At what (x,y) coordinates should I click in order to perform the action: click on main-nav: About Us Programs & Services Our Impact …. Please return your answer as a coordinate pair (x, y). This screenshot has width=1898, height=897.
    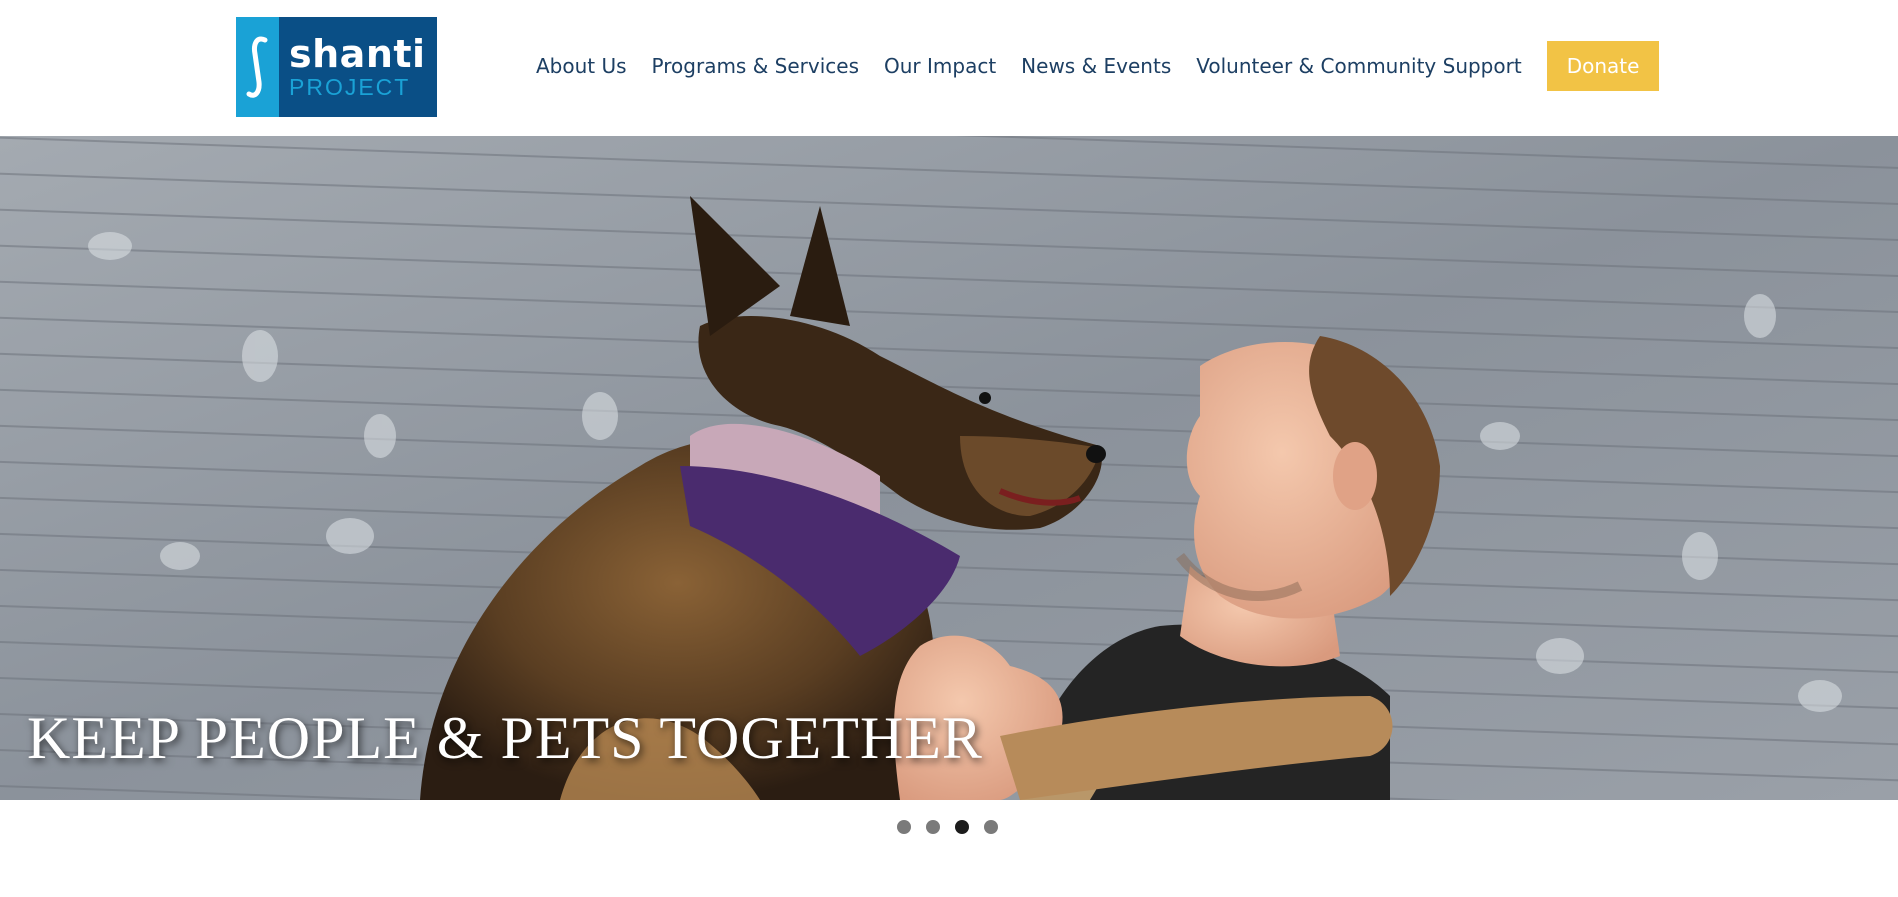
    Looking at the image, I should click on (1098, 66).